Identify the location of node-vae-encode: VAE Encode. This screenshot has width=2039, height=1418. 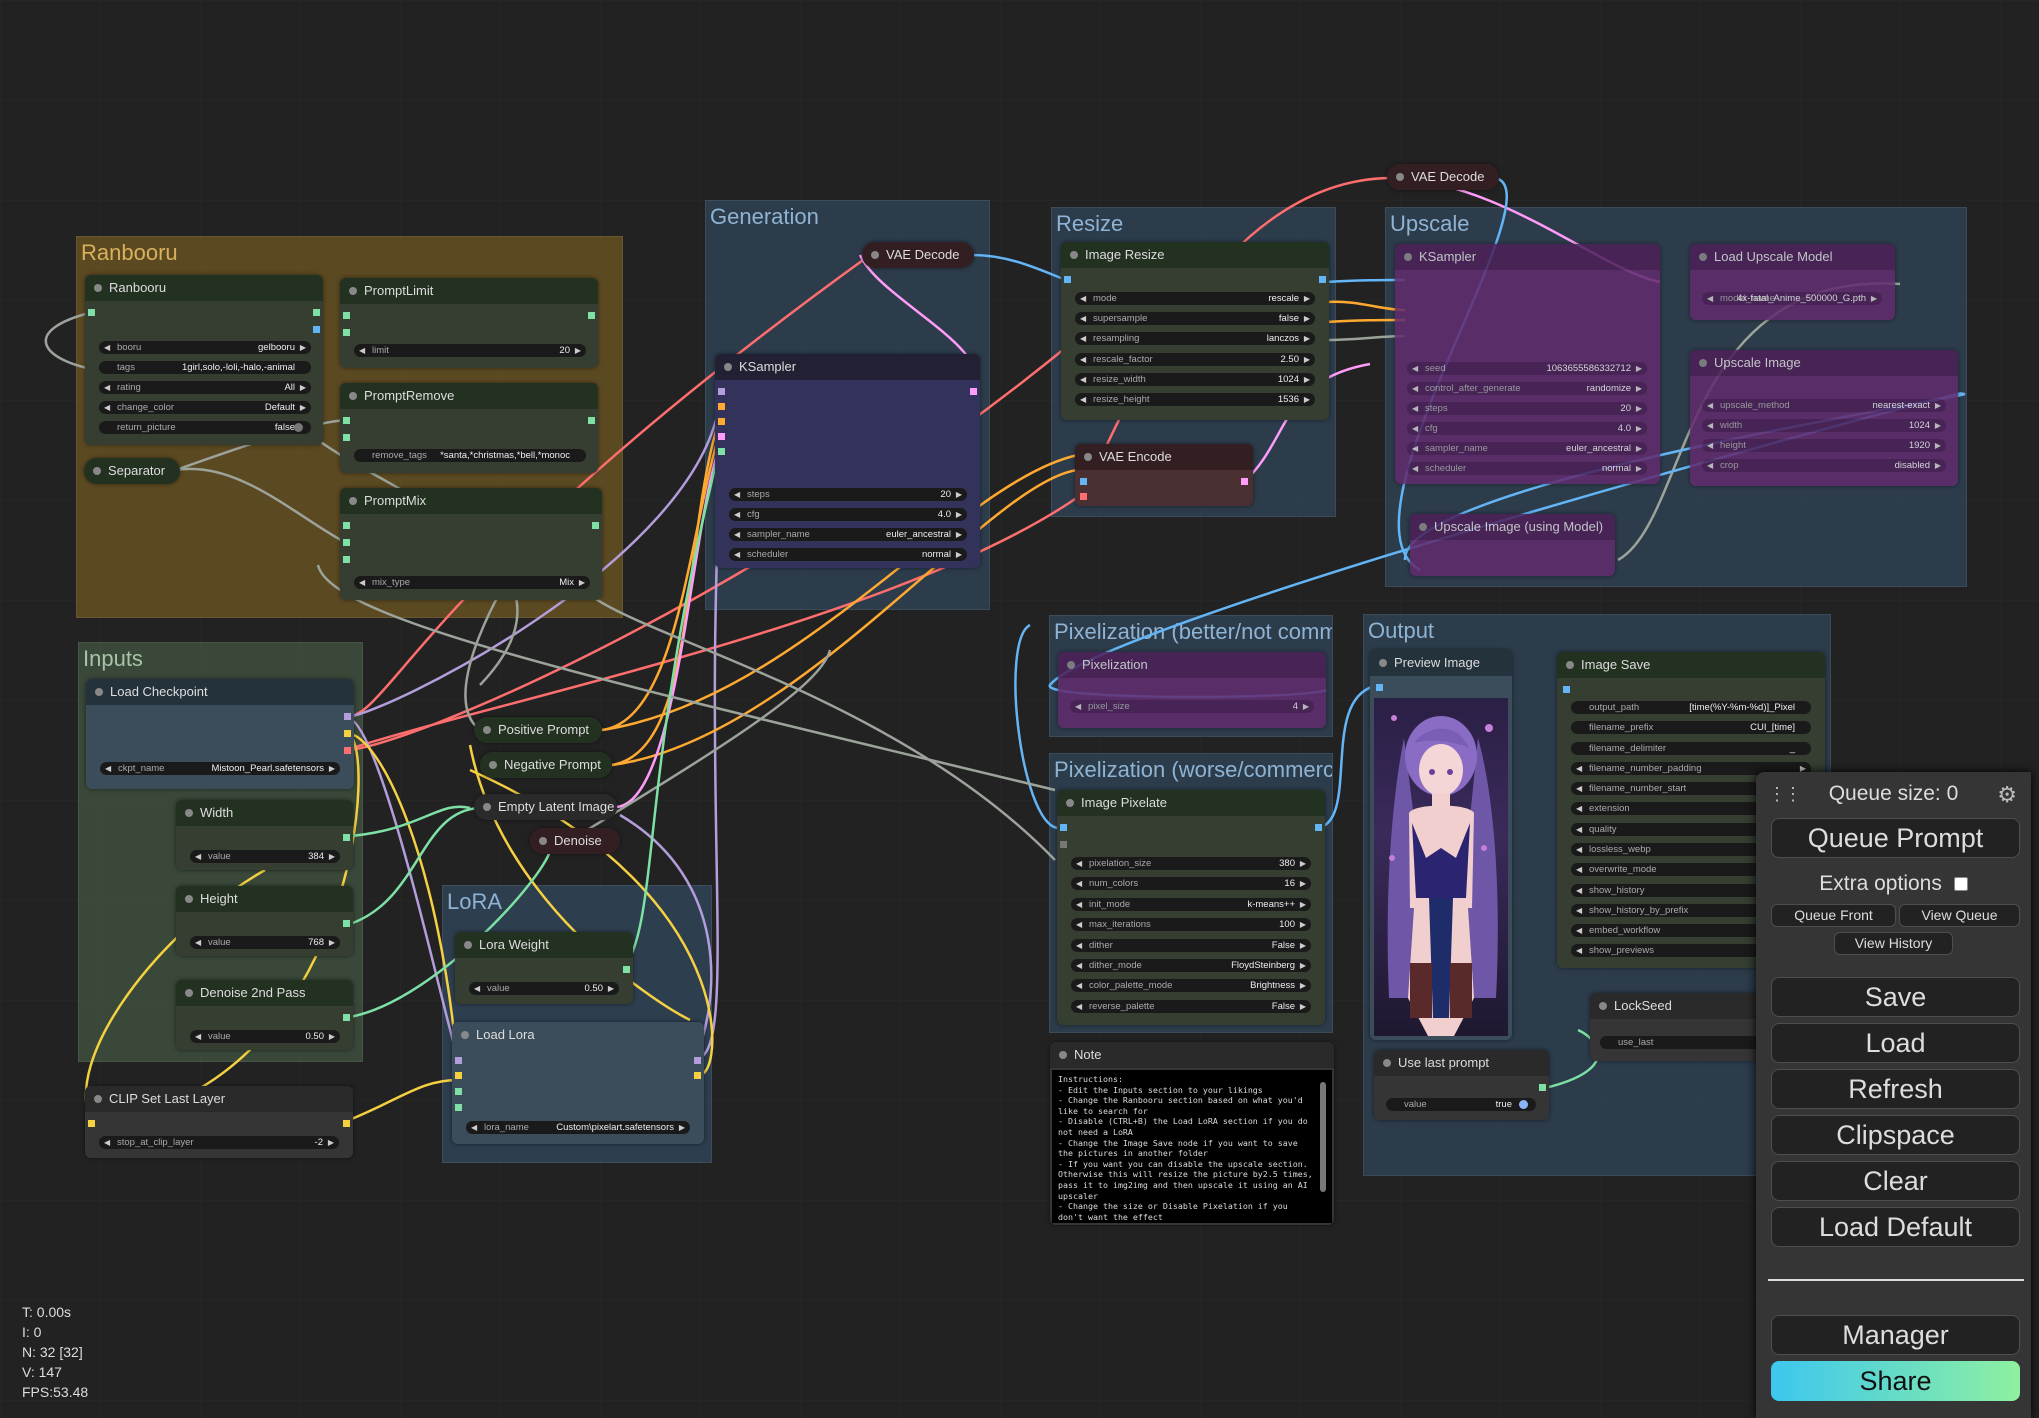
(1164, 475).